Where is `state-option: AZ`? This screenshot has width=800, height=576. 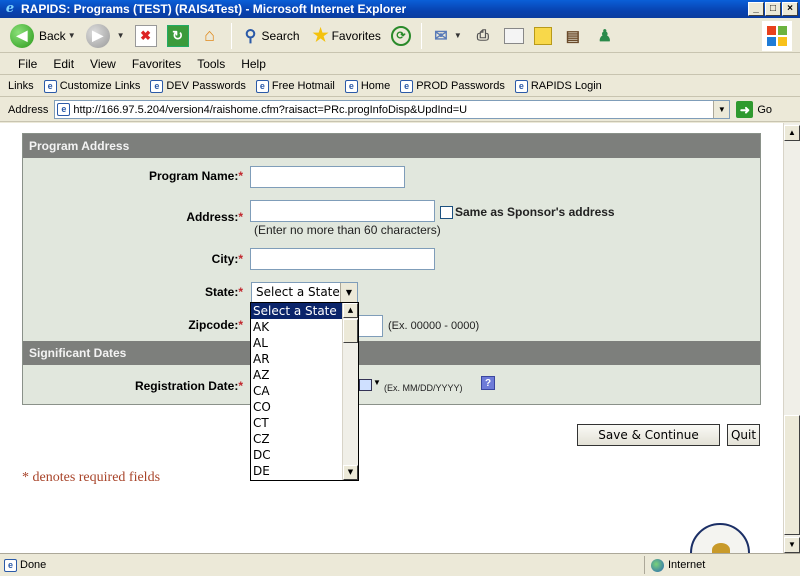 state-option: AZ is located at coordinates (296, 375).